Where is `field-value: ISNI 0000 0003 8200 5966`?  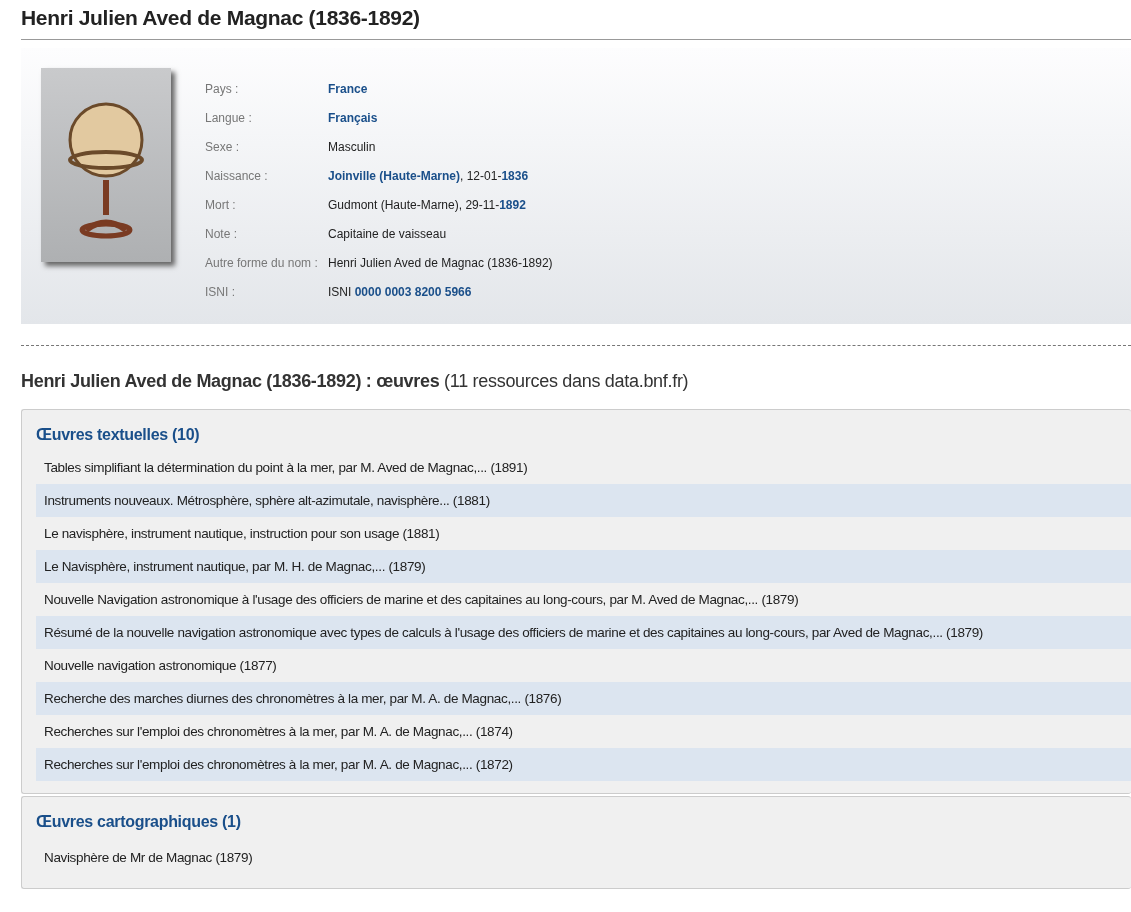 field-value: ISNI 0000 0003 8200 5966 is located at coordinates (400, 291).